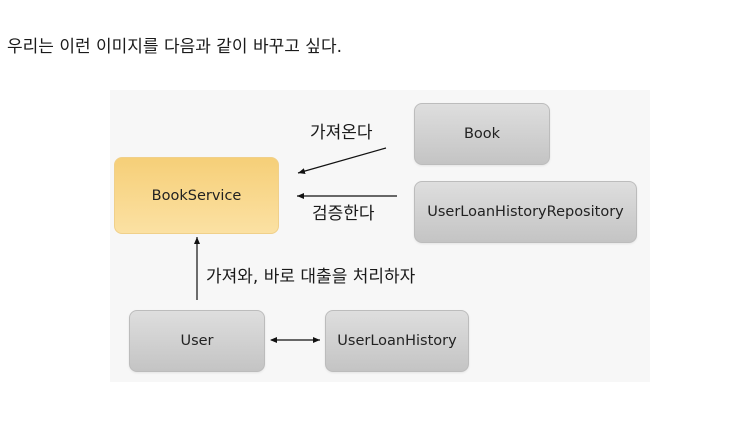  I want to click on user-loan-history-repository-node-label: UserLoanHistoryRepository, so click(525, 212).